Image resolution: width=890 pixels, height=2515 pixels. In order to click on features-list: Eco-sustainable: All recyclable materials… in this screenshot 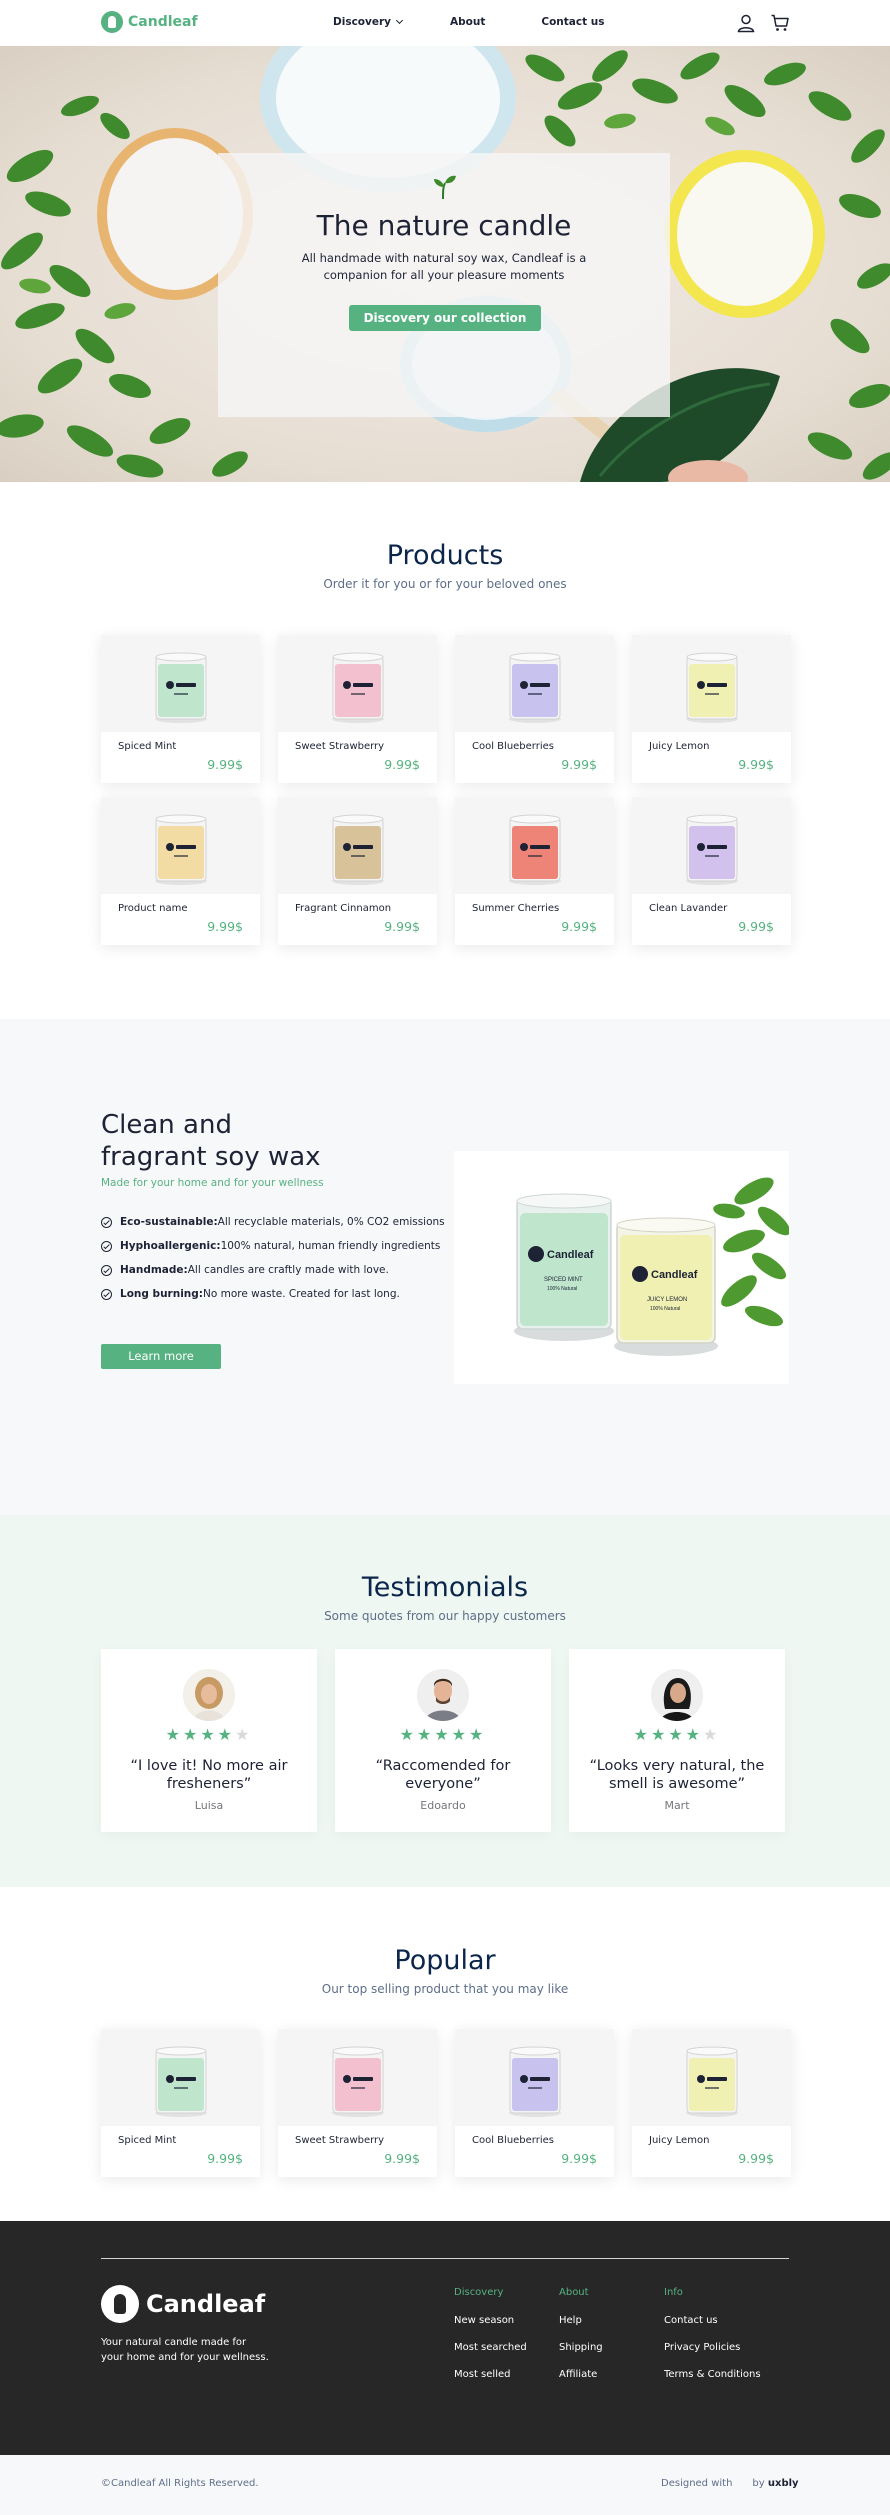, I will do `click(273, 1263)`.